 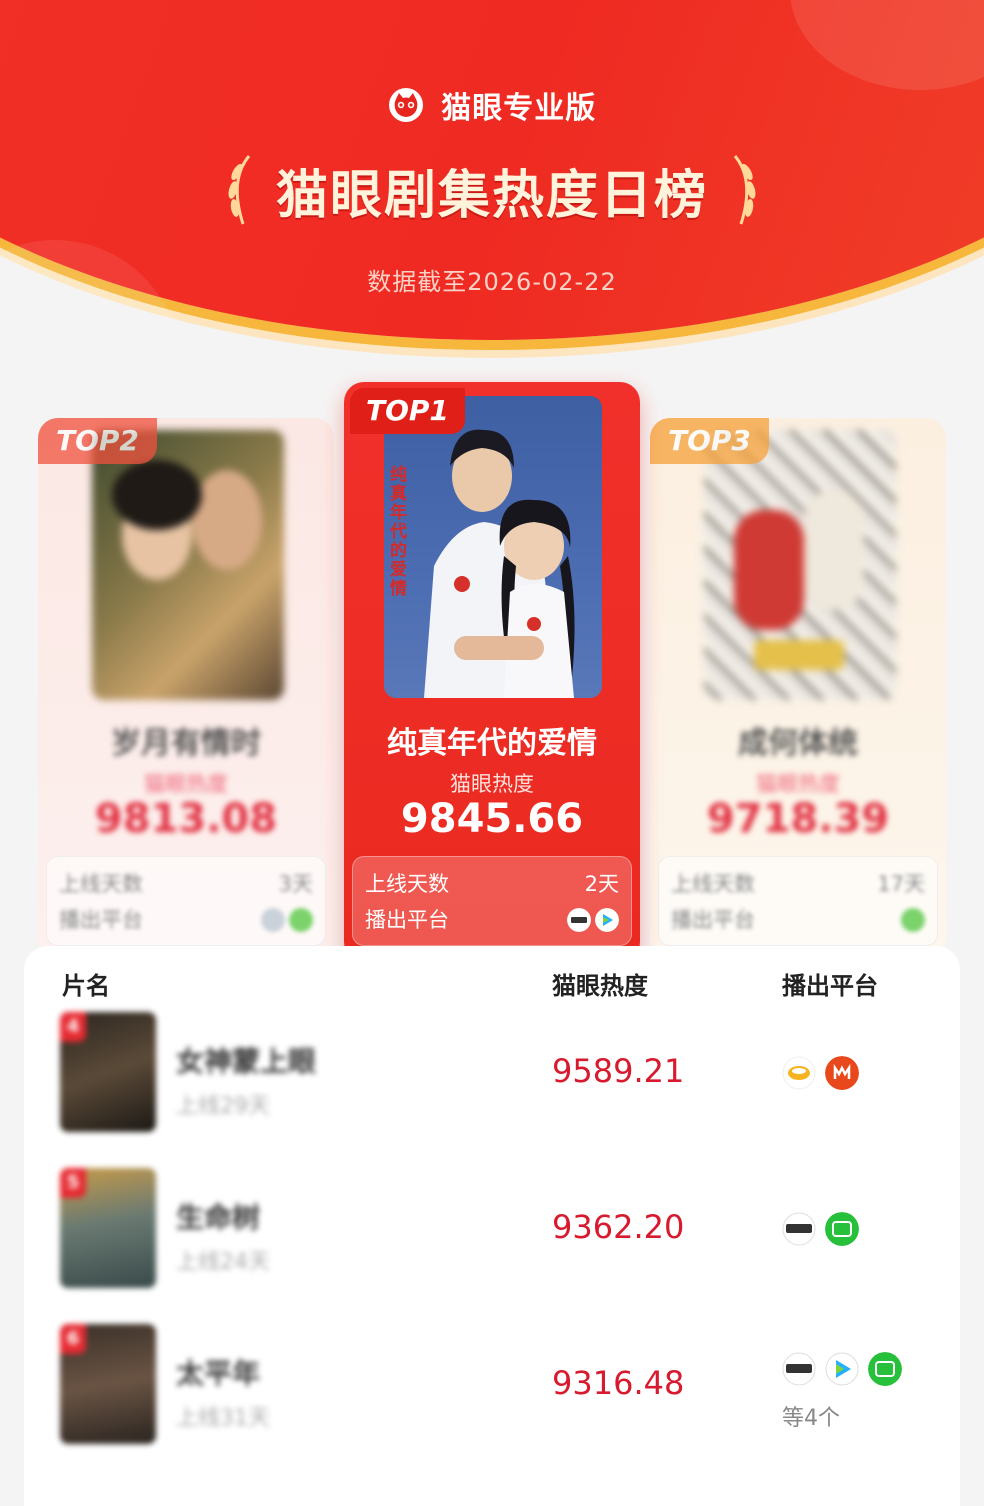 I want to click on days-value: 17天, so click(x=901, y=884).